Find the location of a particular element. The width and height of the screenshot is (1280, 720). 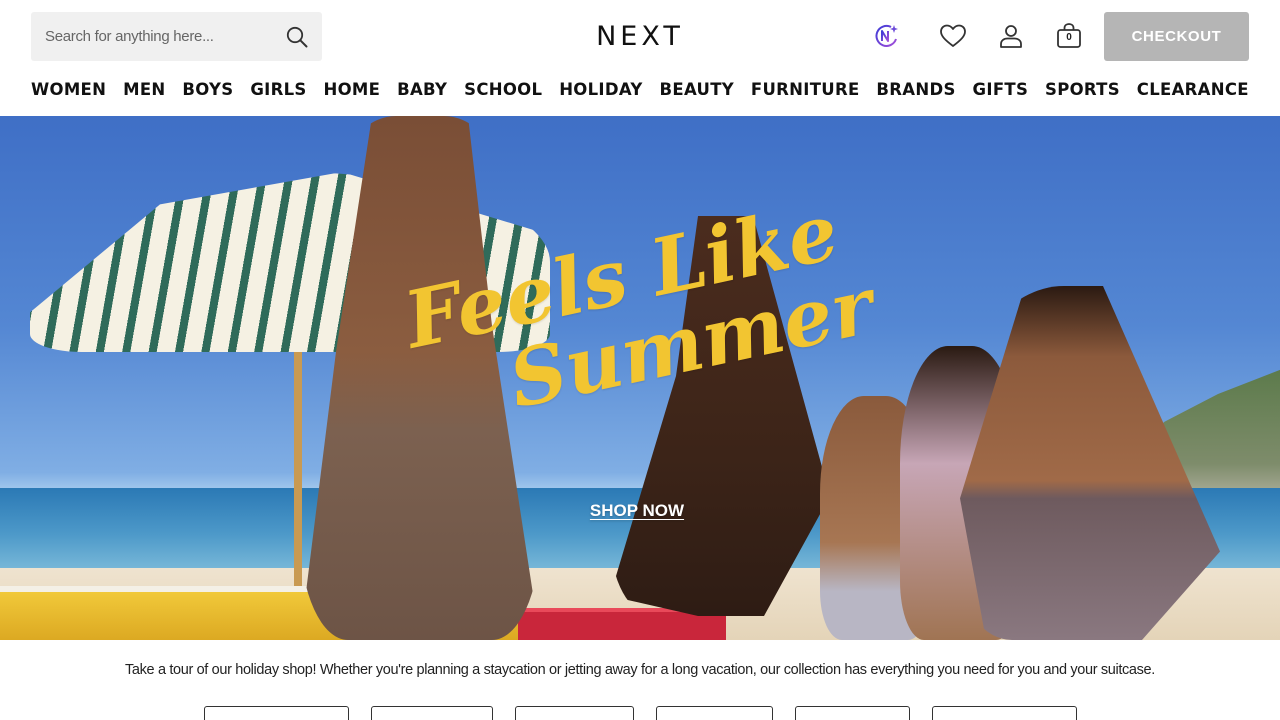

nav-item-girls: GIRLS is located at coordinates (278, 90).